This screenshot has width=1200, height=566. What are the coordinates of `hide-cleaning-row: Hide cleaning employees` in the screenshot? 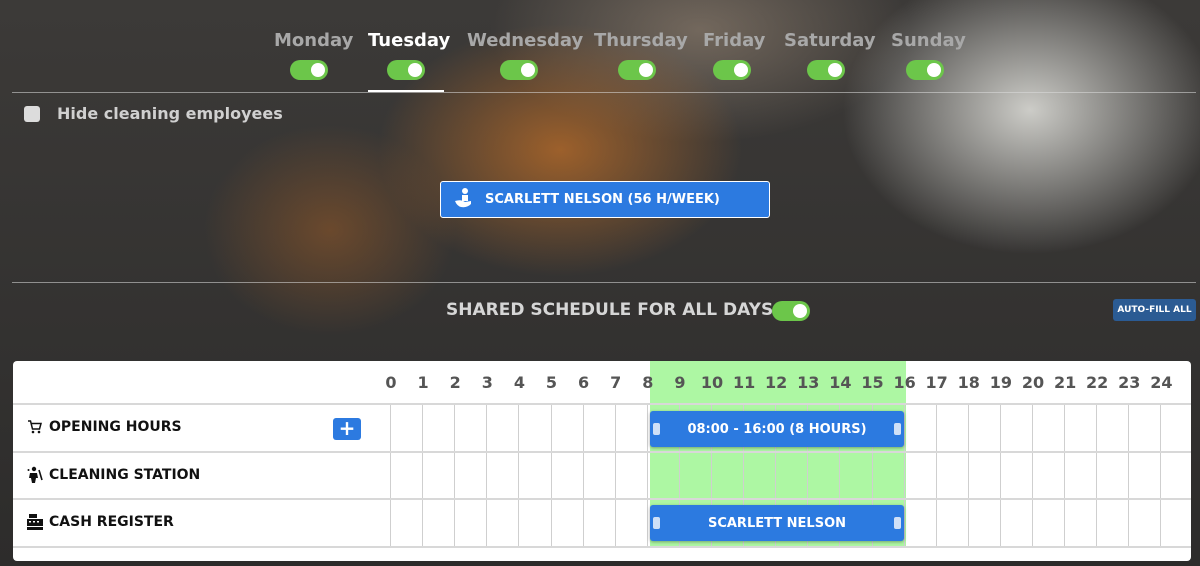 It's located at (153, 113).